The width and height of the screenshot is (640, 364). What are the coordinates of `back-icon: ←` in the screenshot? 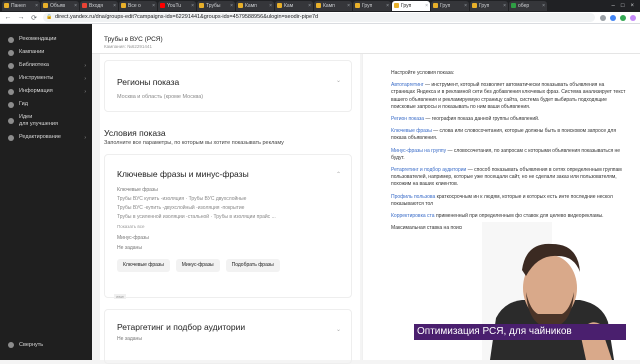 It's located at (8, 17).